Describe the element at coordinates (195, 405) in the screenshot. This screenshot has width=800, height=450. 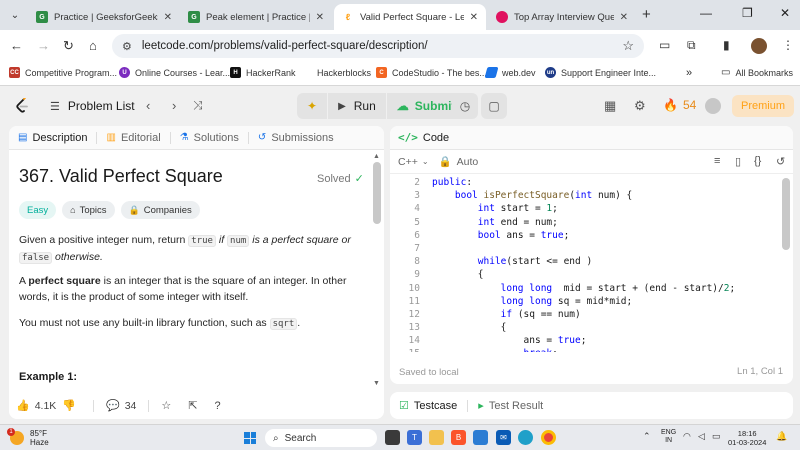
I see `share-button: ⇱` at that location.